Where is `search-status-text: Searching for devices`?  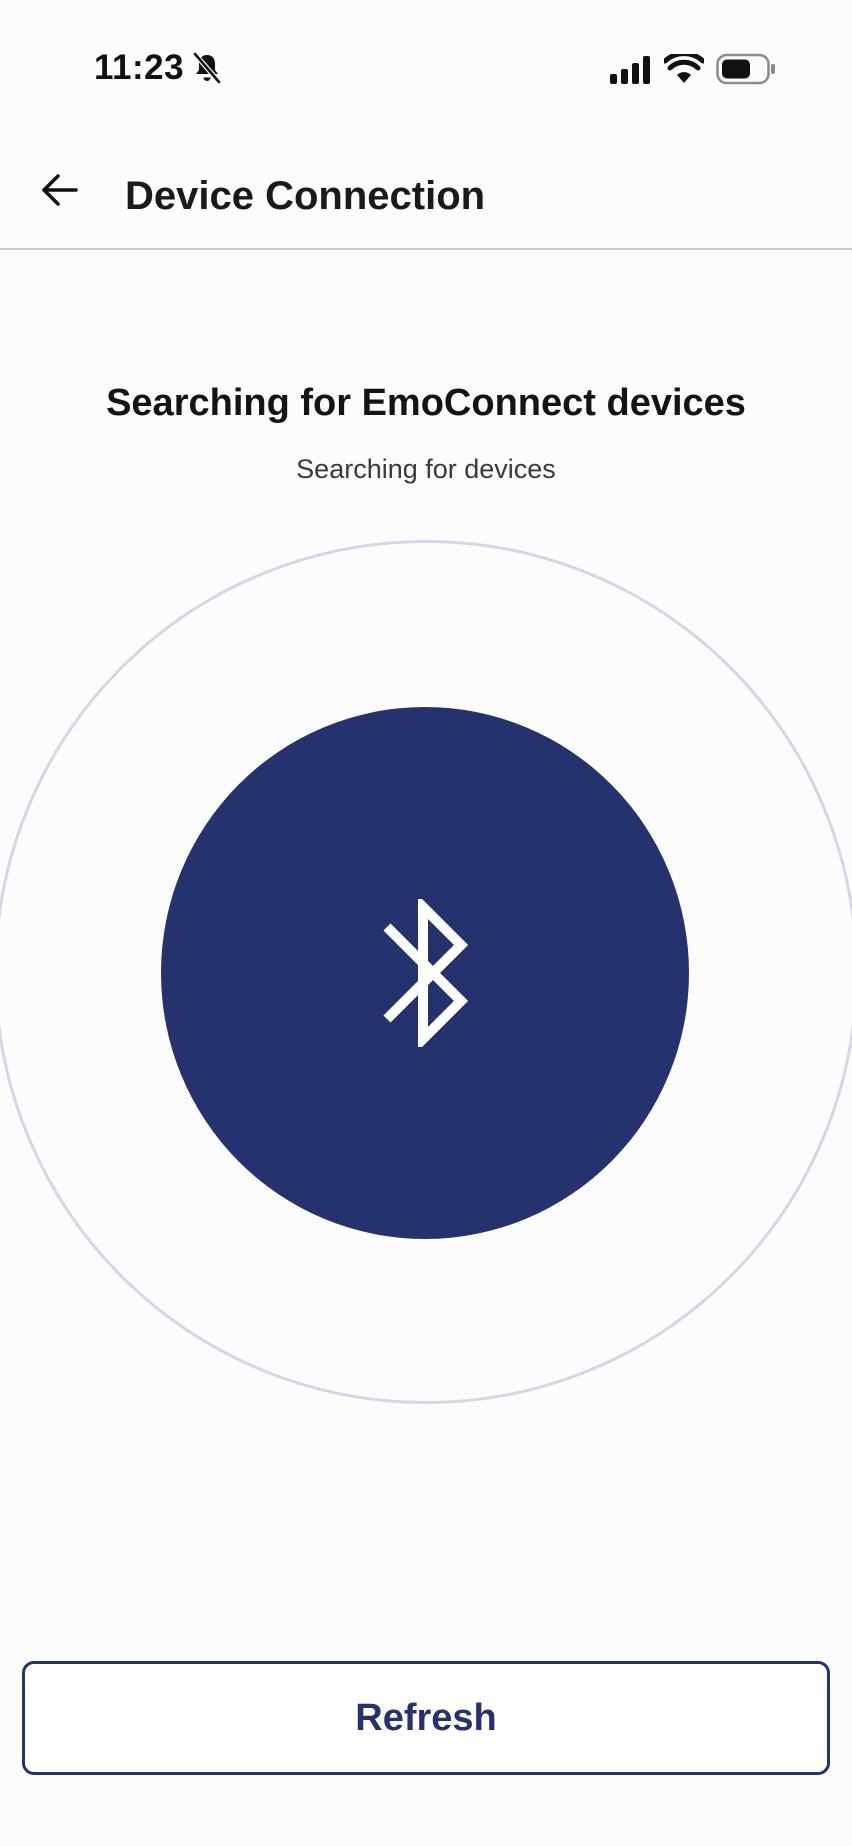
search-status-text: Searching for devices is located at coordinates (426, 469).